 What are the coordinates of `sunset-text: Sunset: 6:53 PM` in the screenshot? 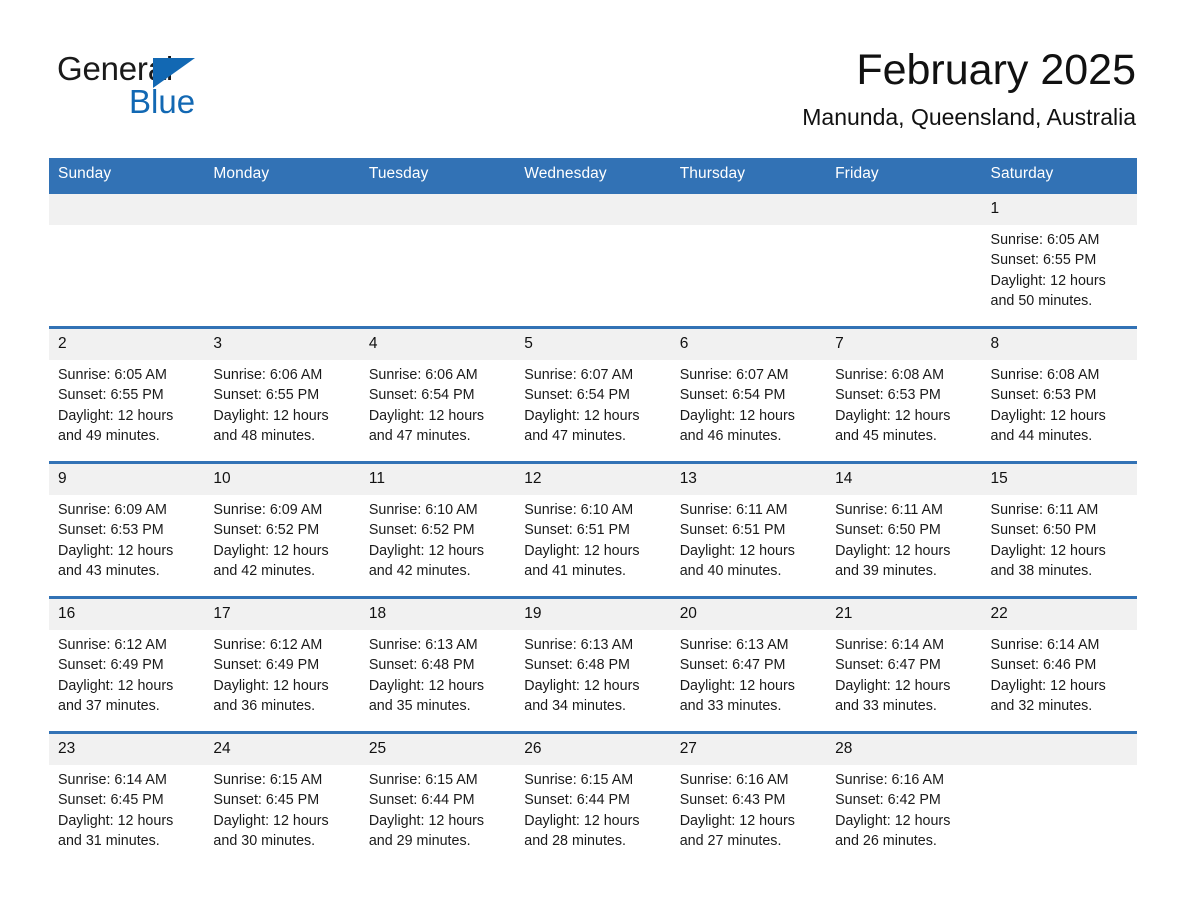 It's located at (111, 530).